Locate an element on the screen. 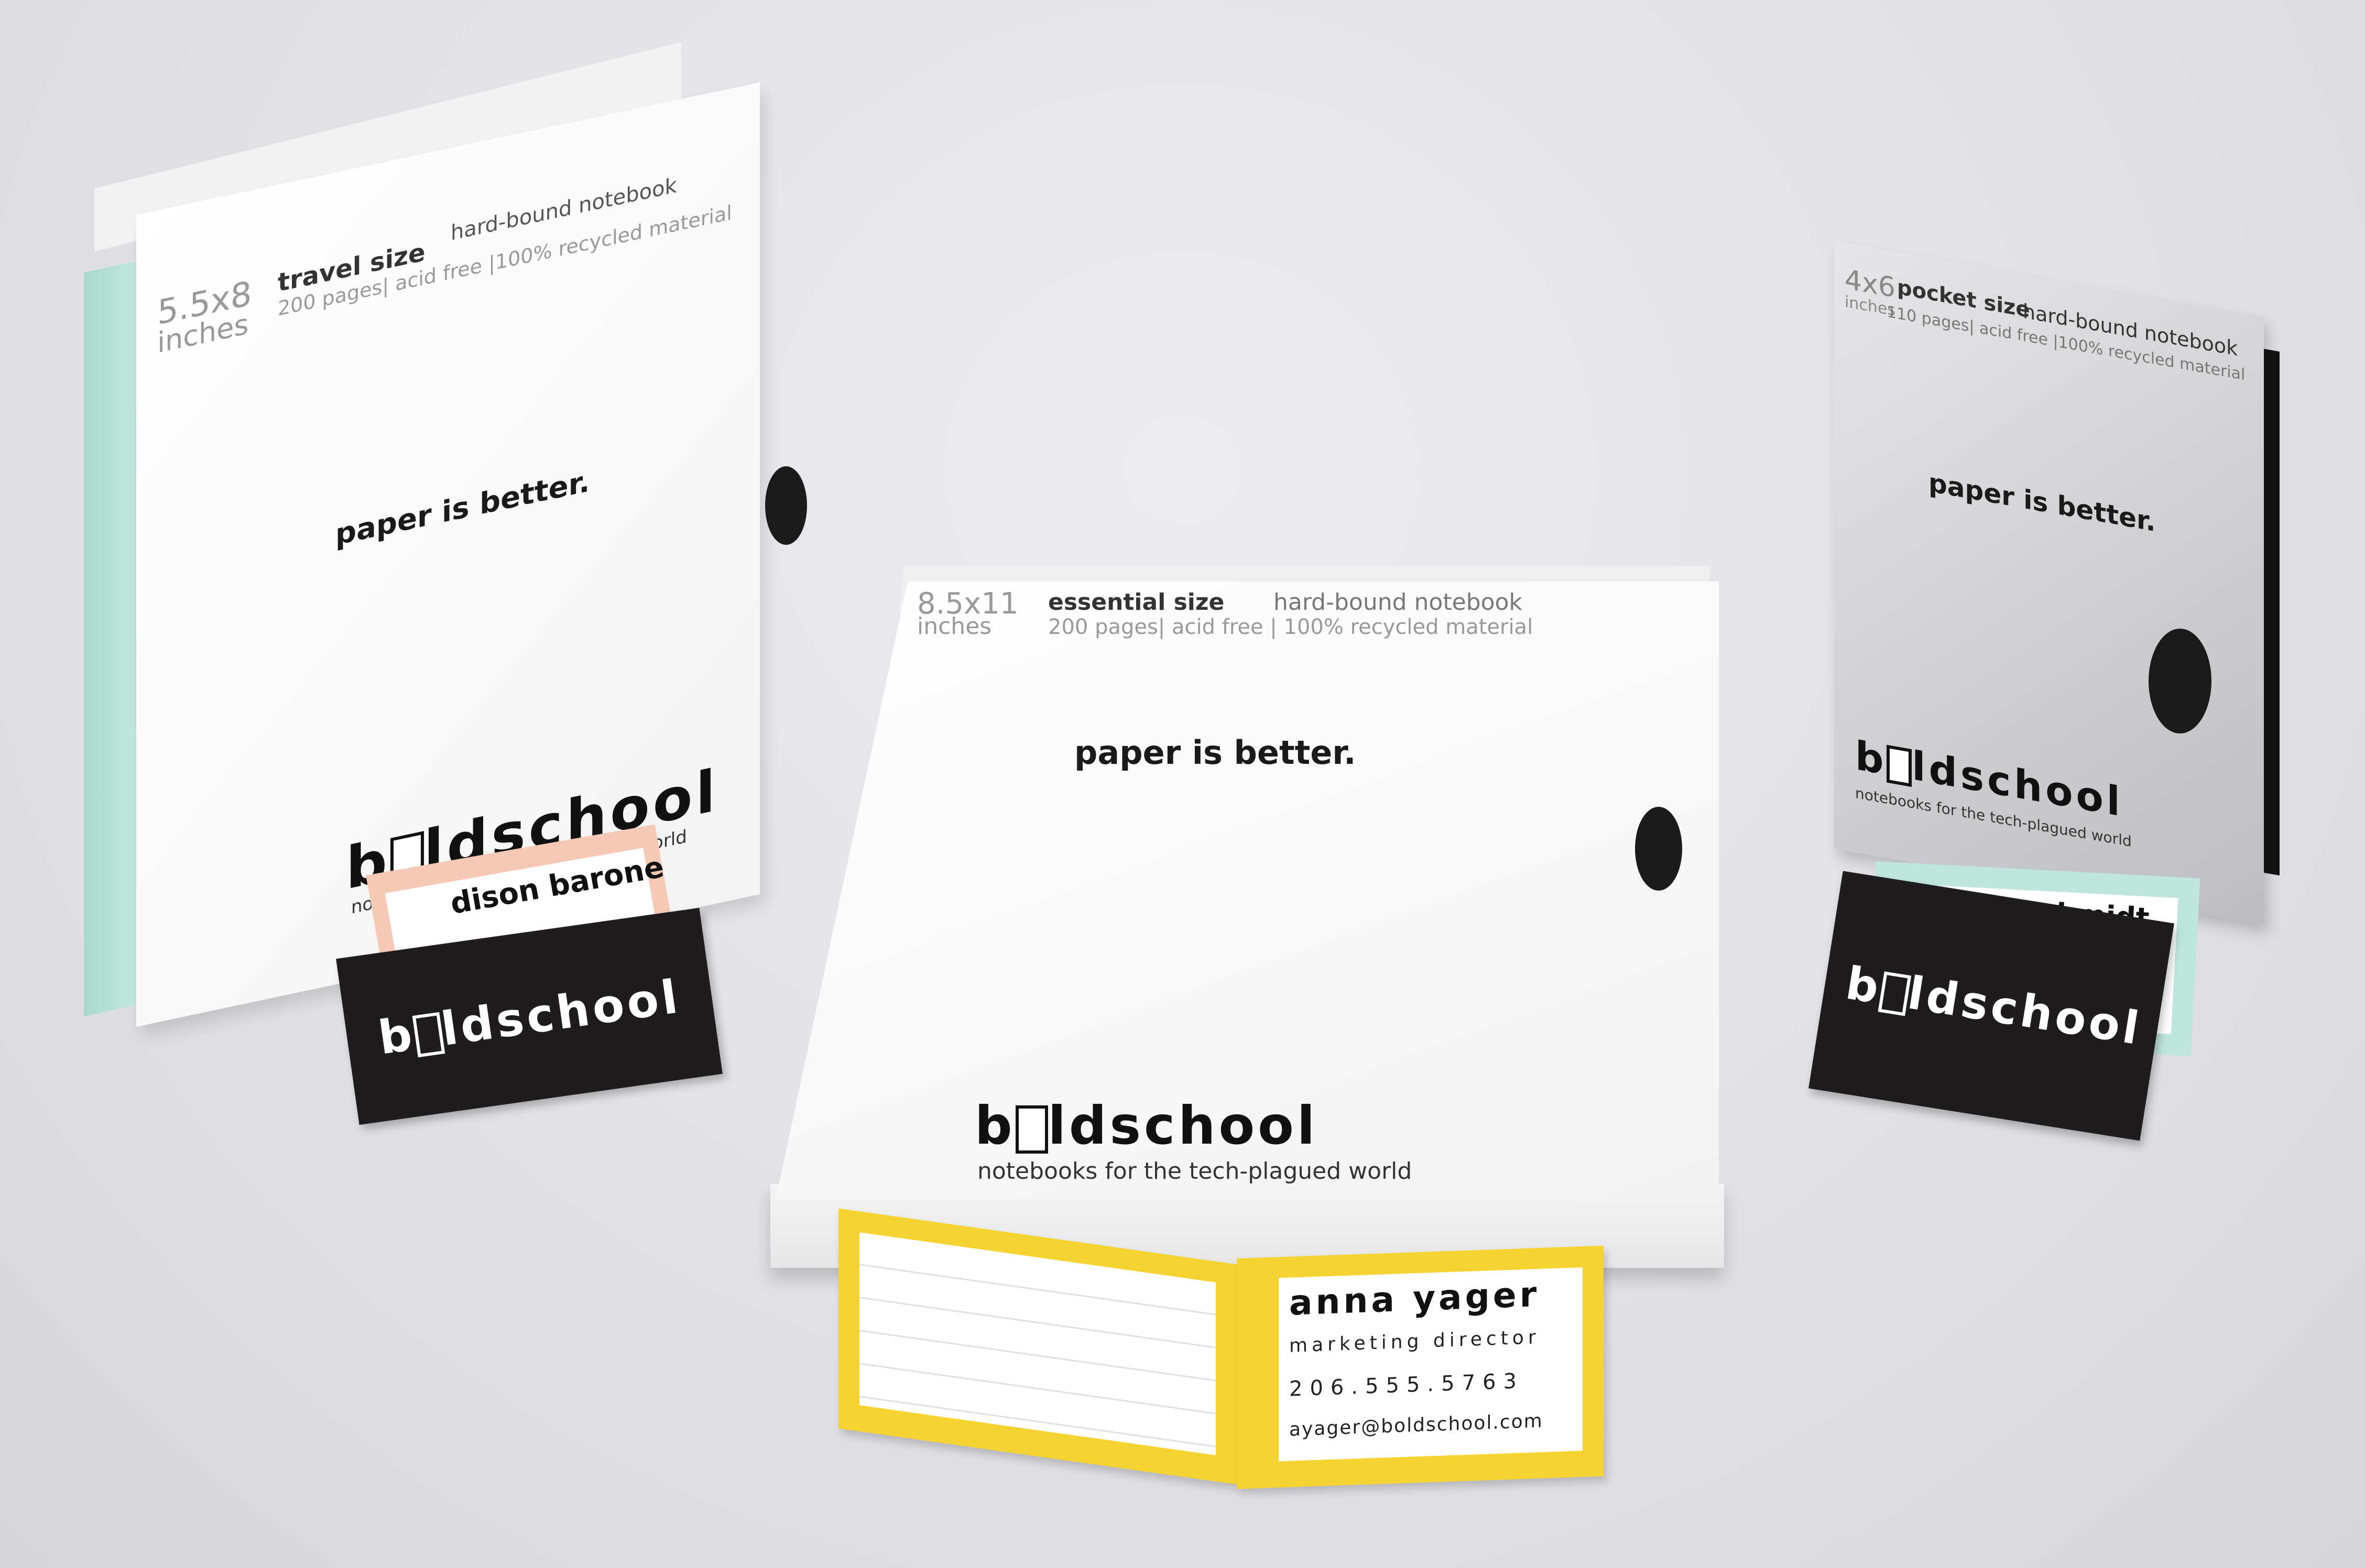 The height and width of the screenshot is (1568, 2365). left-card-stack: dison barone b ldschool is located at coordinates (535, 978).